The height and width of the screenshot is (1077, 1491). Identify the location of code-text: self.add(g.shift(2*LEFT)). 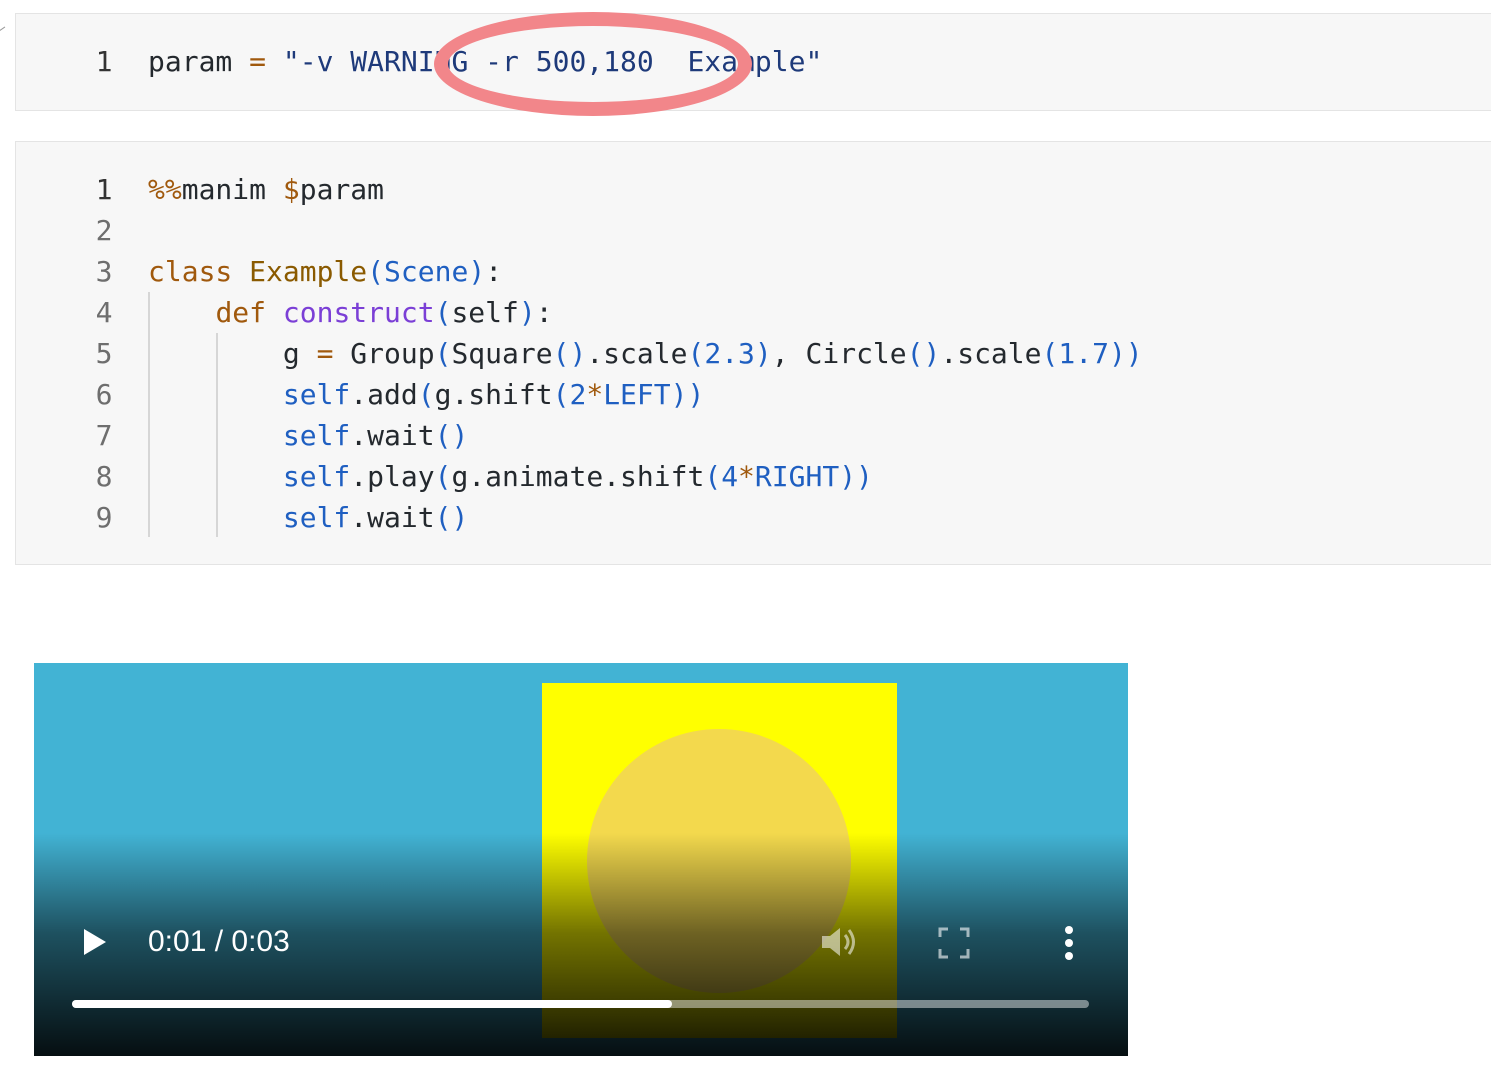
(426, 394).